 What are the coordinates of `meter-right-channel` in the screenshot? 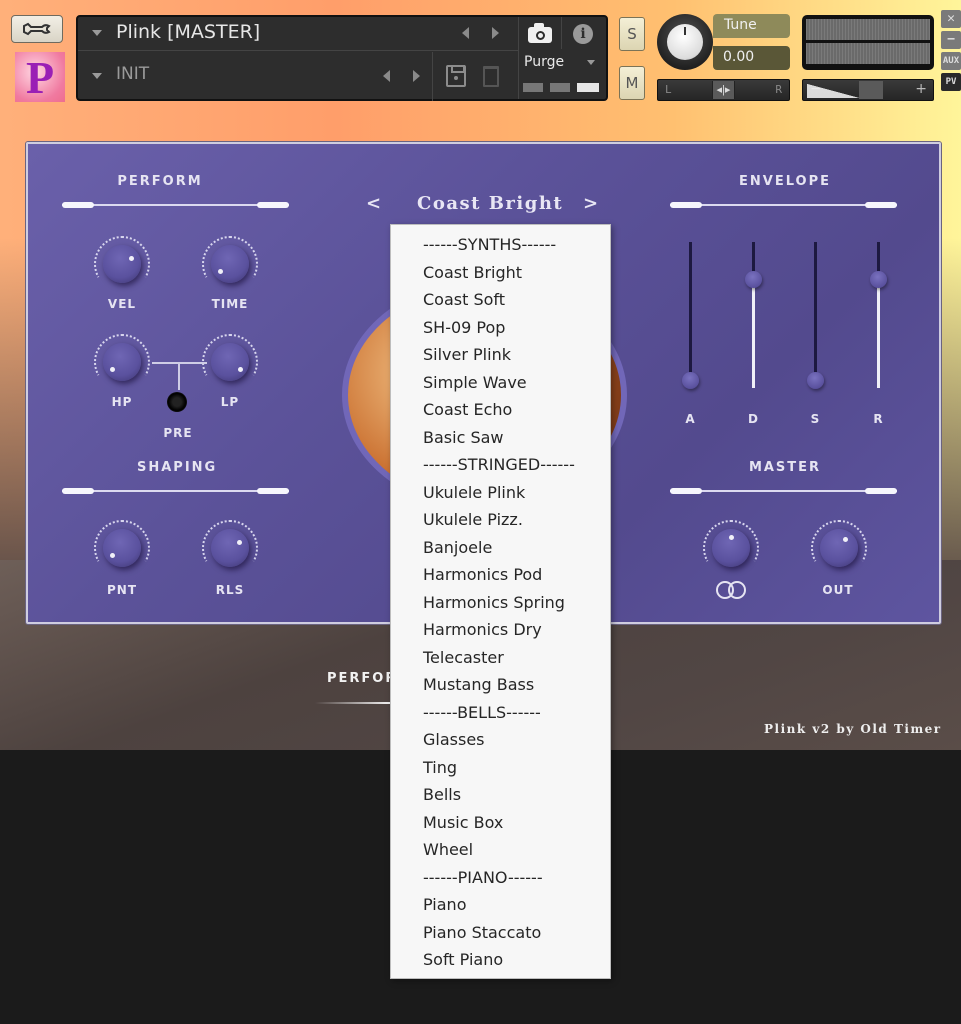 It's located at (868, 53).